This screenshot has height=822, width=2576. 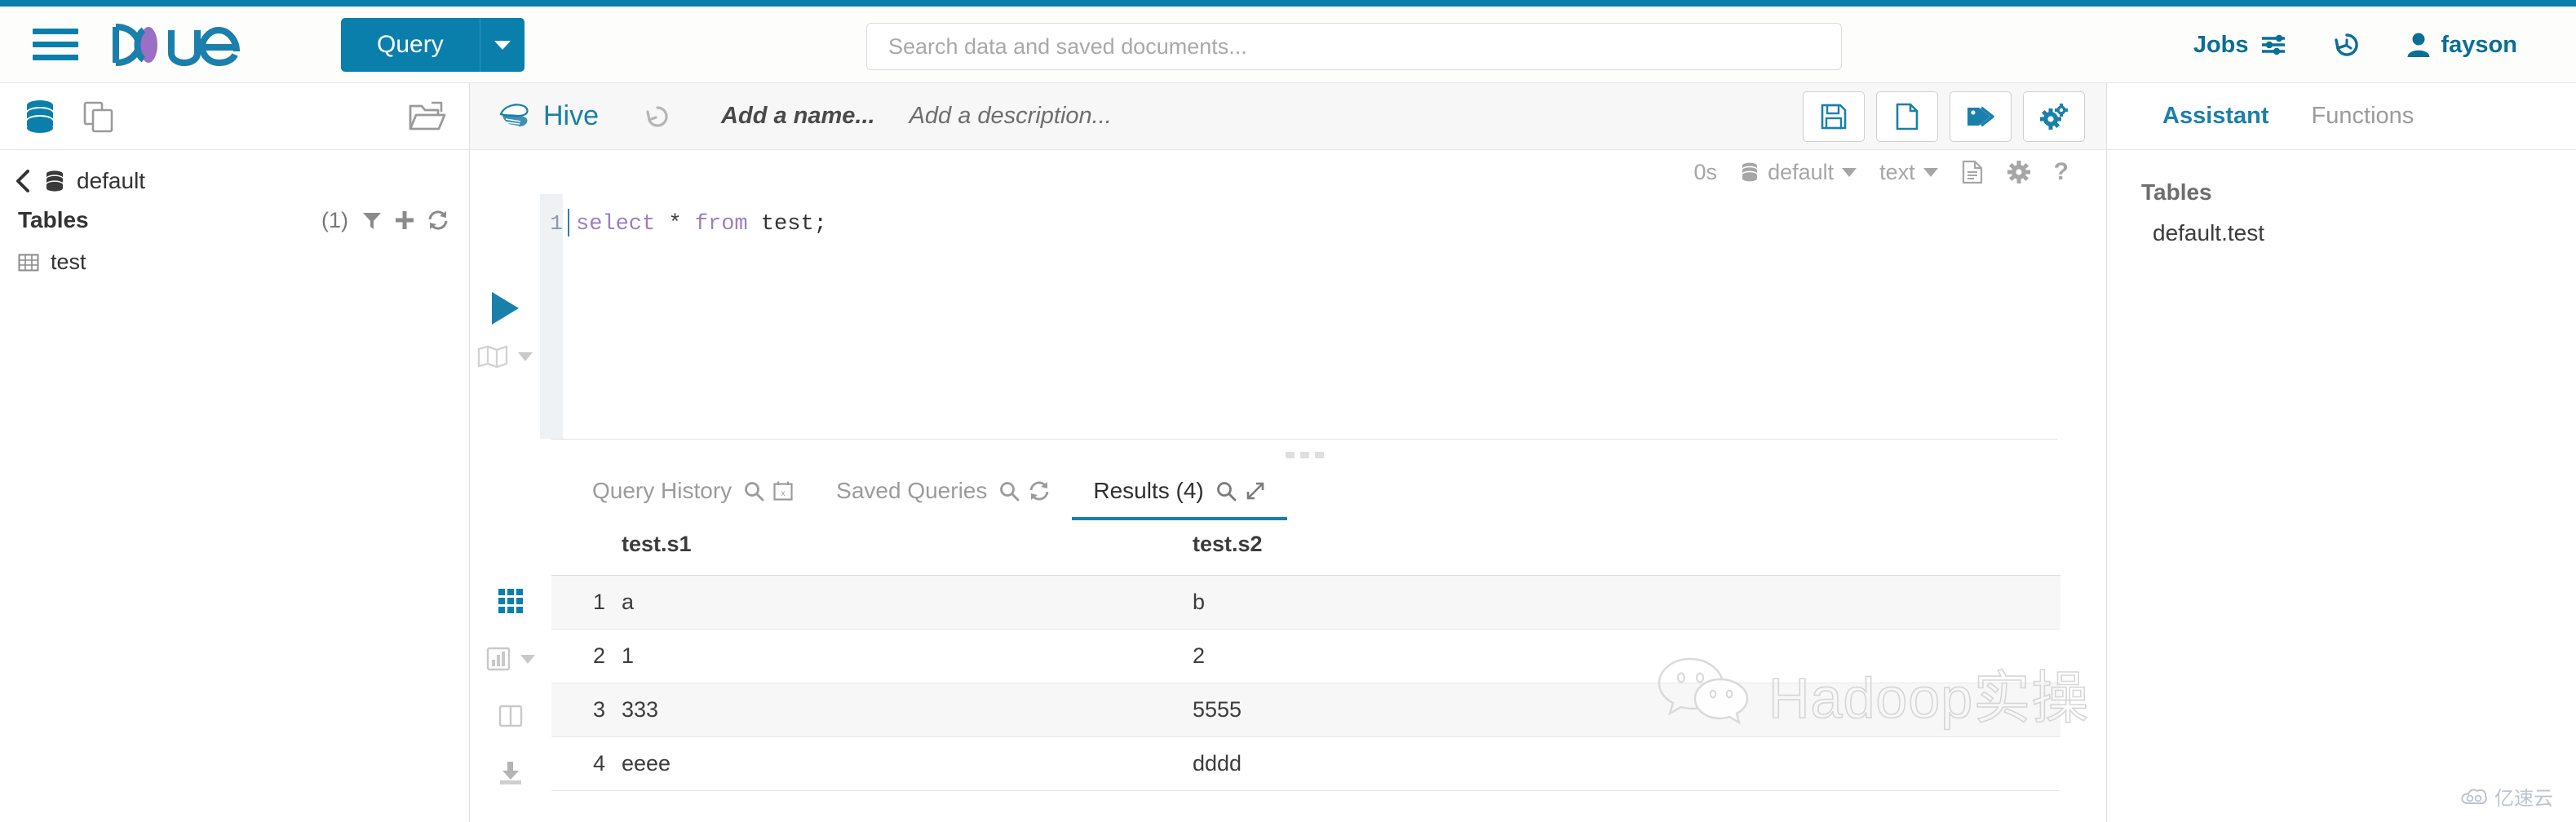 I want to click on result-format-selector: text, so click(x=1908, y=172).